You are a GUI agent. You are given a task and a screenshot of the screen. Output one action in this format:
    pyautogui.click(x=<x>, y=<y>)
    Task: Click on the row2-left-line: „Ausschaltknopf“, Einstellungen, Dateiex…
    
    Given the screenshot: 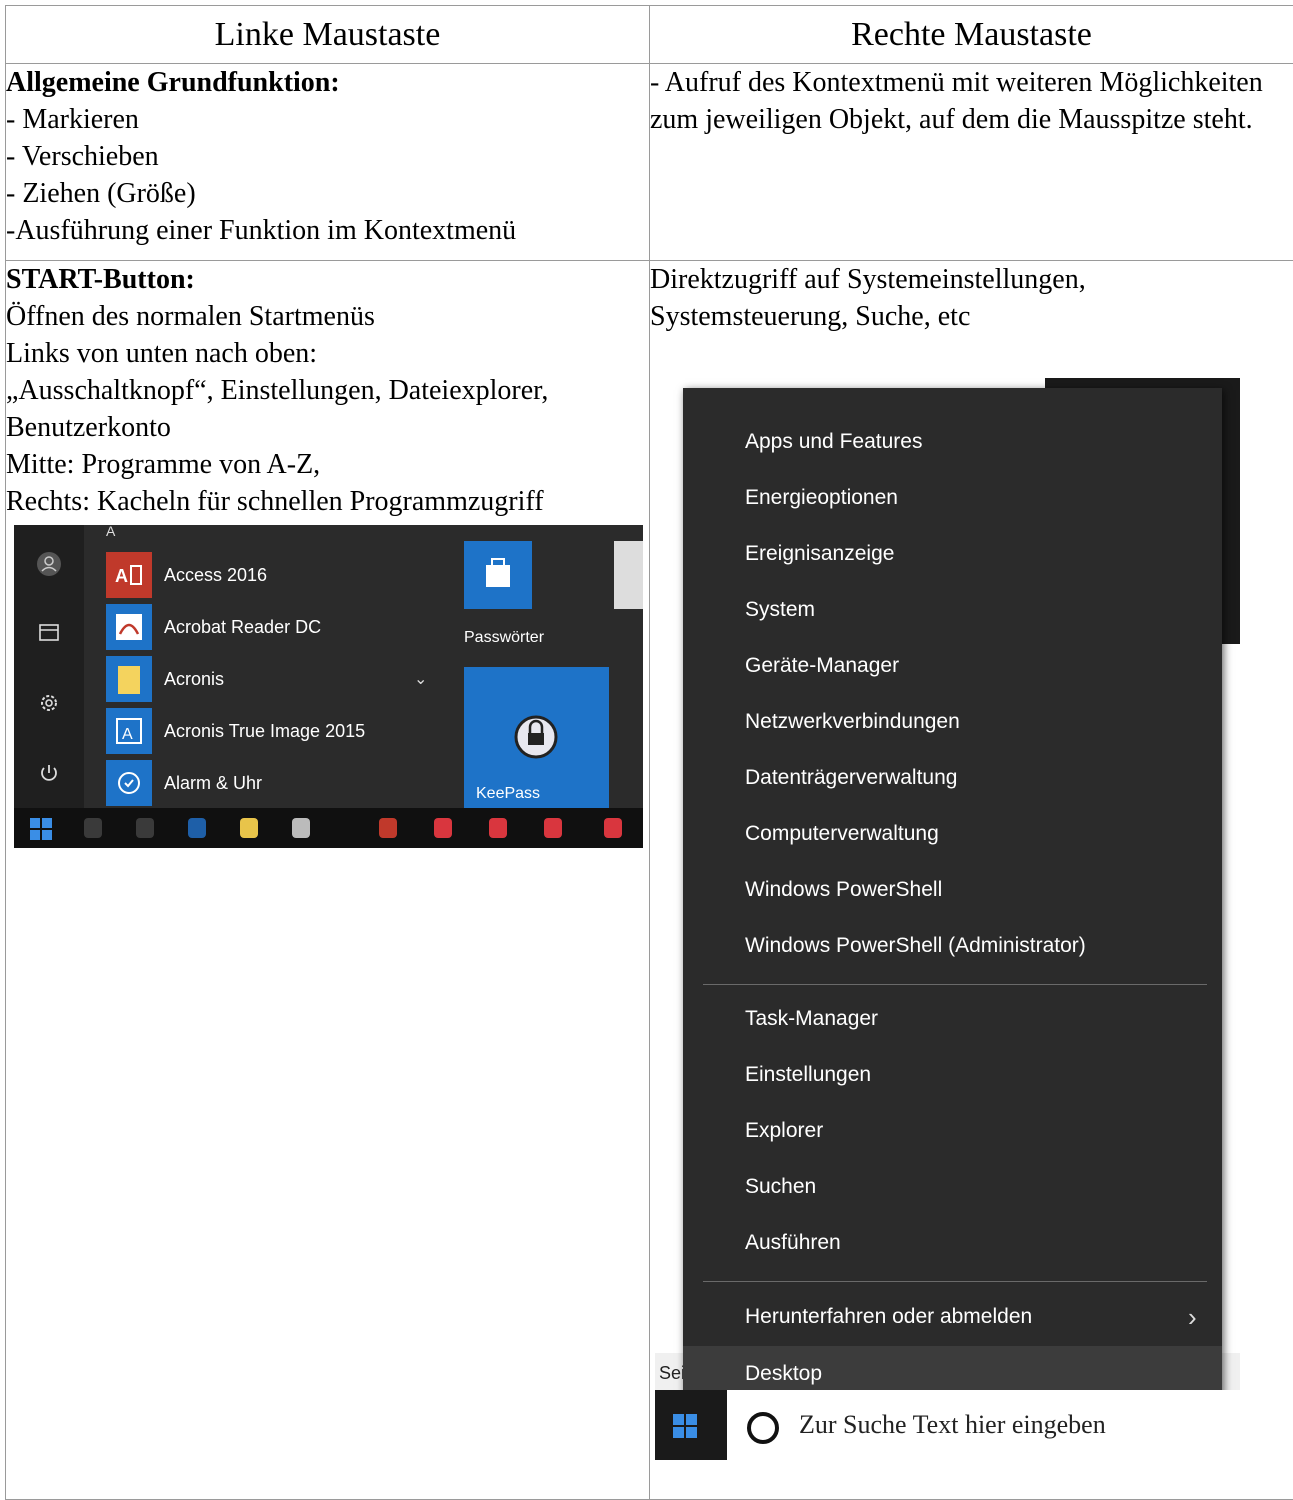 What is the action you would take?
    pyautogui.click(x=277, y=409)
    